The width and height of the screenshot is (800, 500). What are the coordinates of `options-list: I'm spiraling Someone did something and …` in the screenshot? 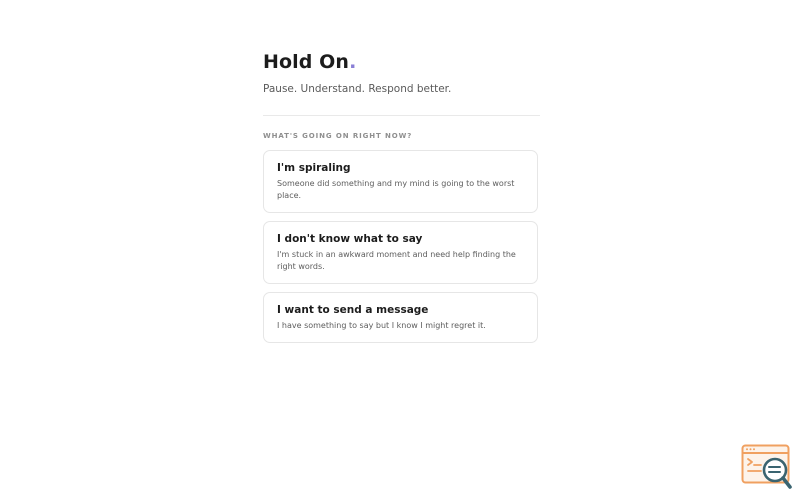 It's located at (401, 246).